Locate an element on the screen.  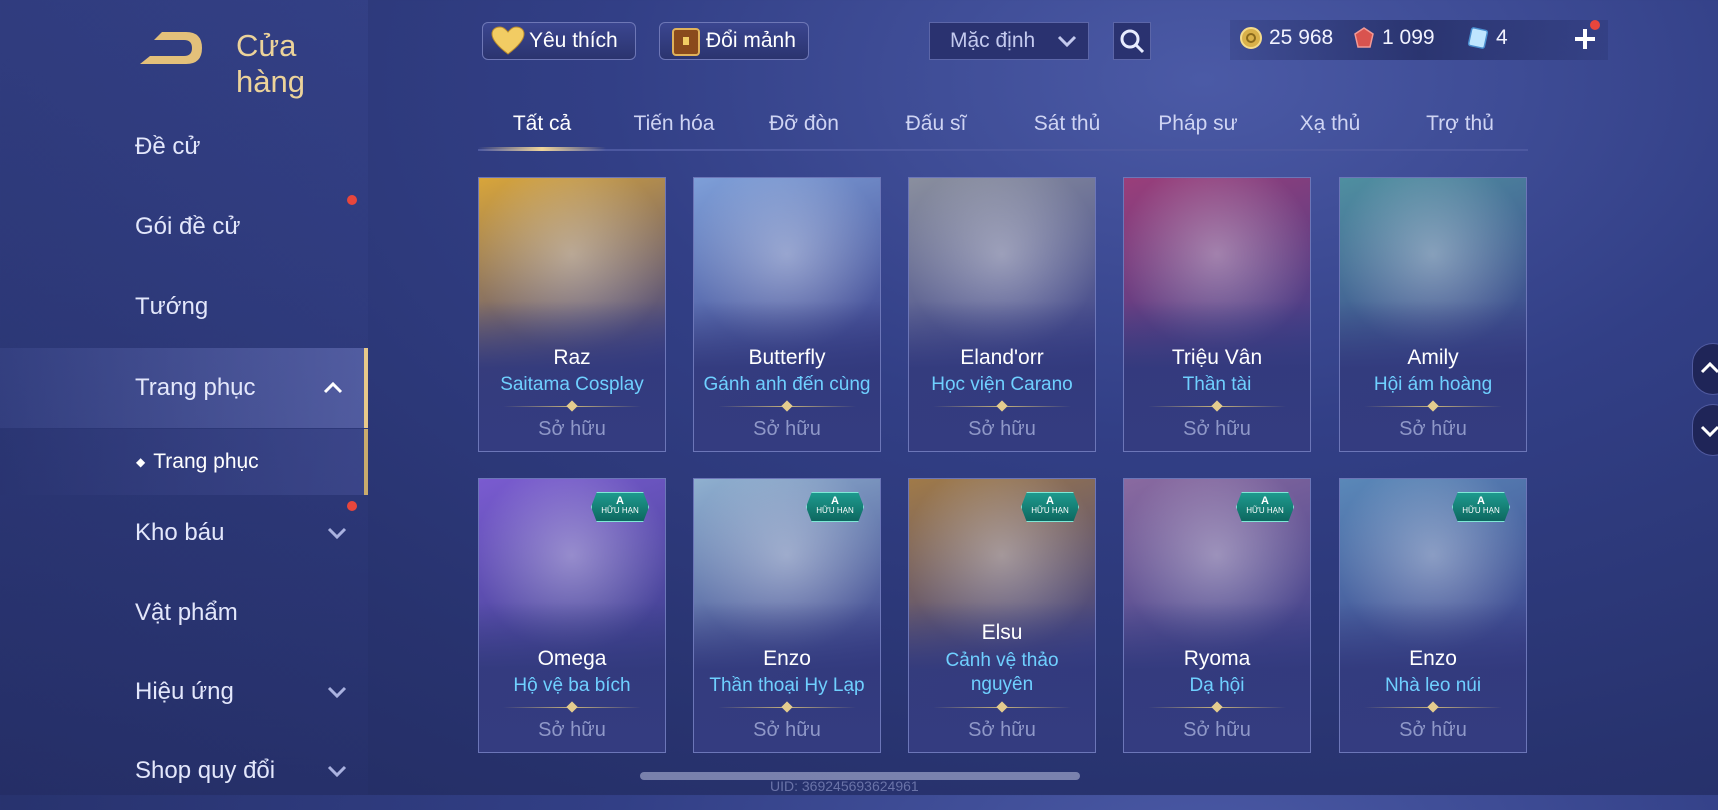
scroll-down-button is located at coordinates (1705, 430).